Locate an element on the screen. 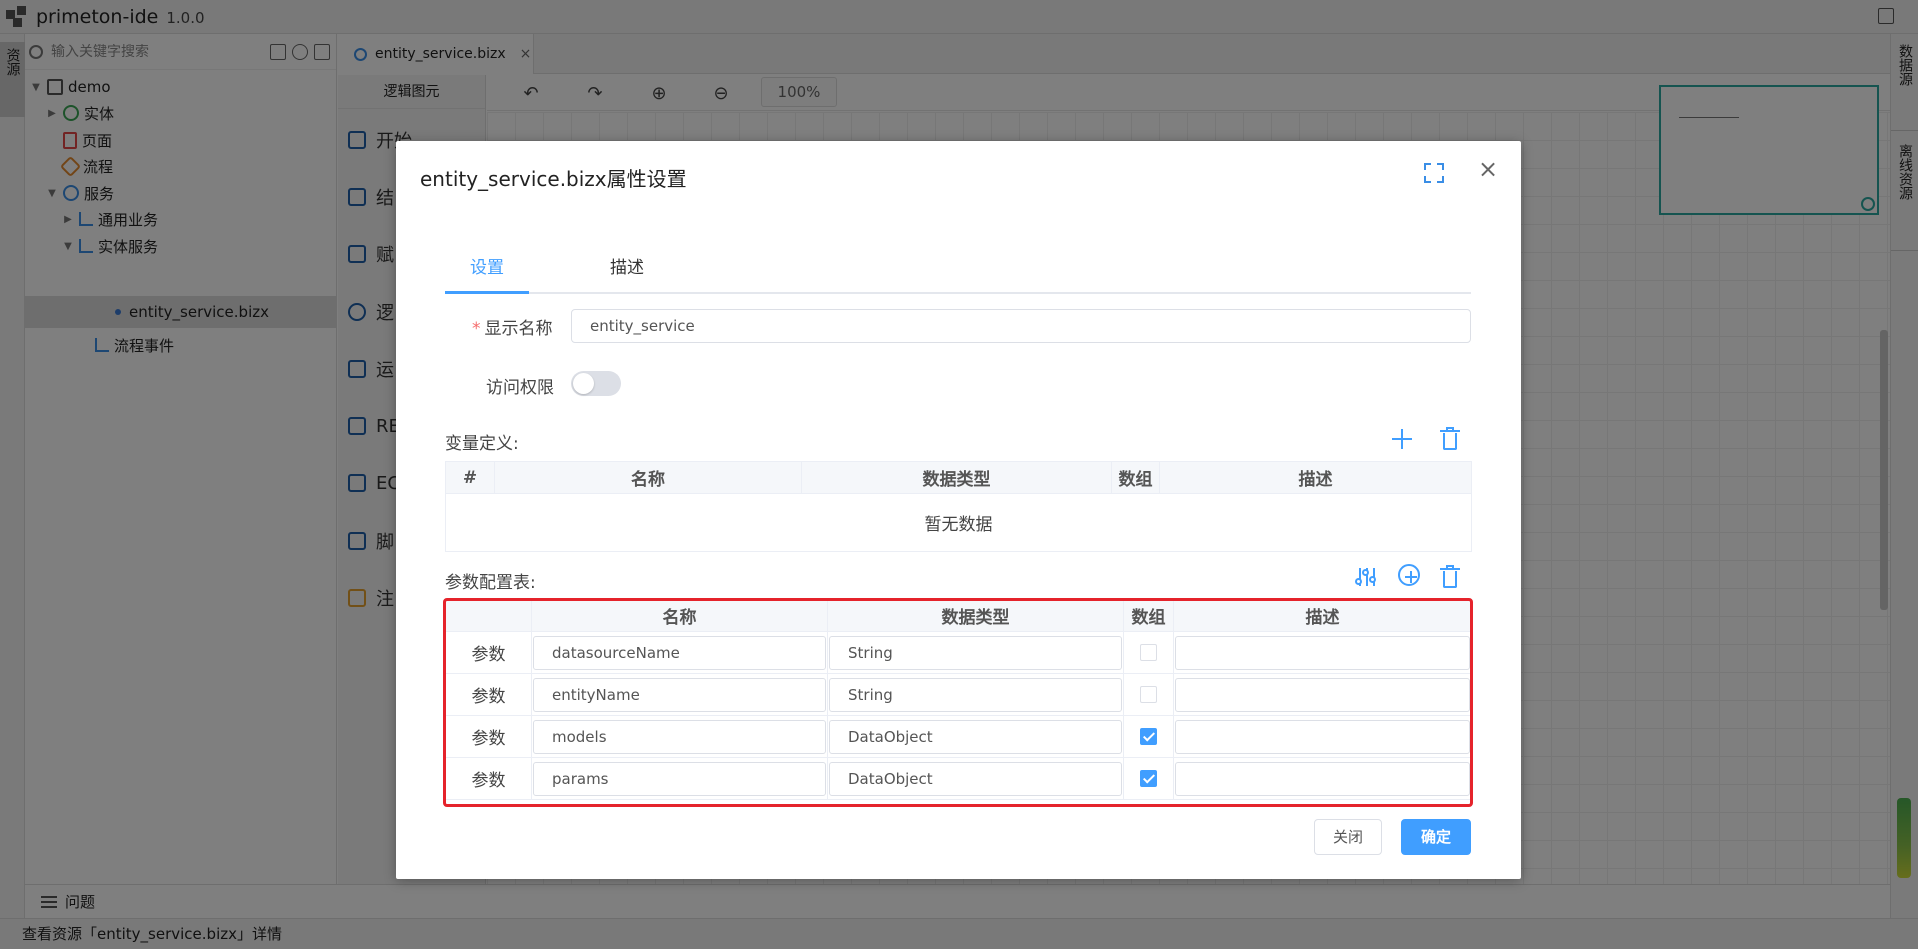 The height and width of the screenshot is (949, 1918). param-section-label: 参数配置表: is located at coordinates (490, 583).